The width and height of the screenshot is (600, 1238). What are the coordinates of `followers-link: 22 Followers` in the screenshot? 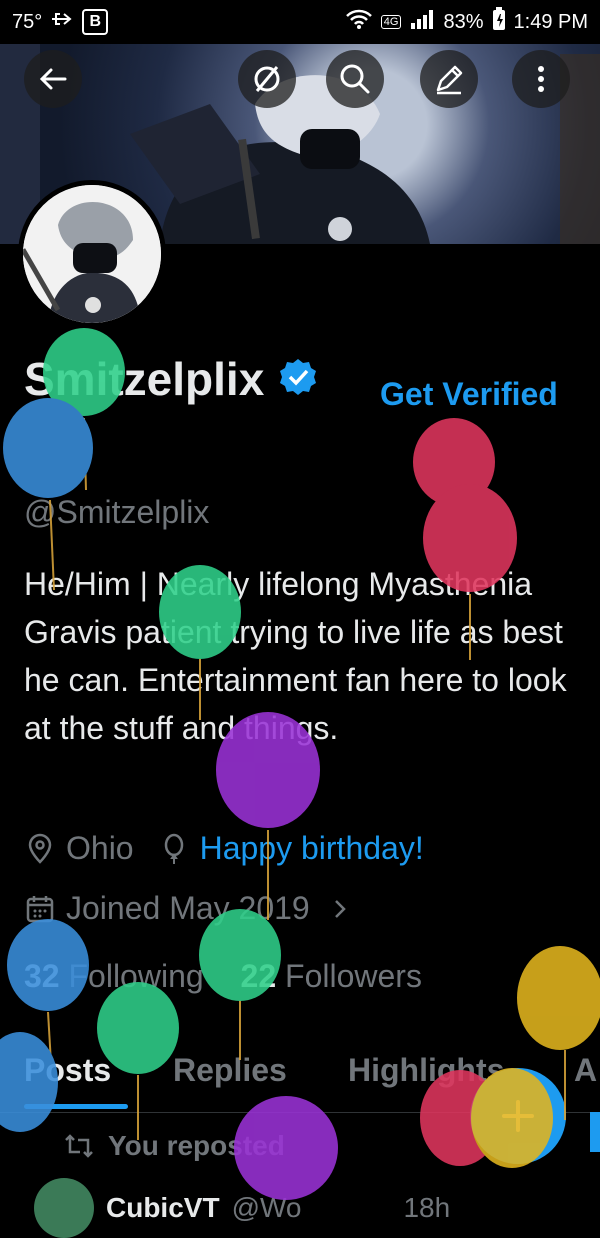 It's located at (331, 976).